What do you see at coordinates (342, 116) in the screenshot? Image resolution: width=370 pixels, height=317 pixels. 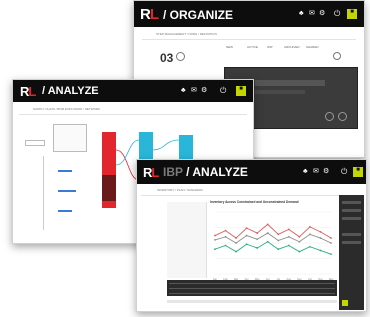 I see `cancel-icon` at bounding box center [342, 116].